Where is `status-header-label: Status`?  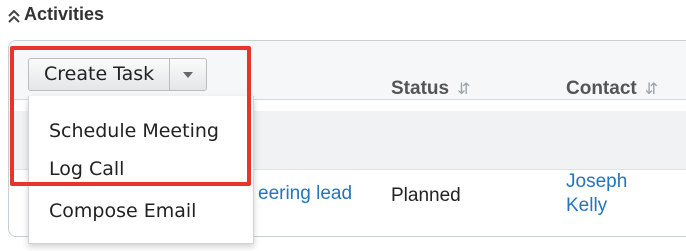 status-header-label: Status is located at coordinates (420, 88).